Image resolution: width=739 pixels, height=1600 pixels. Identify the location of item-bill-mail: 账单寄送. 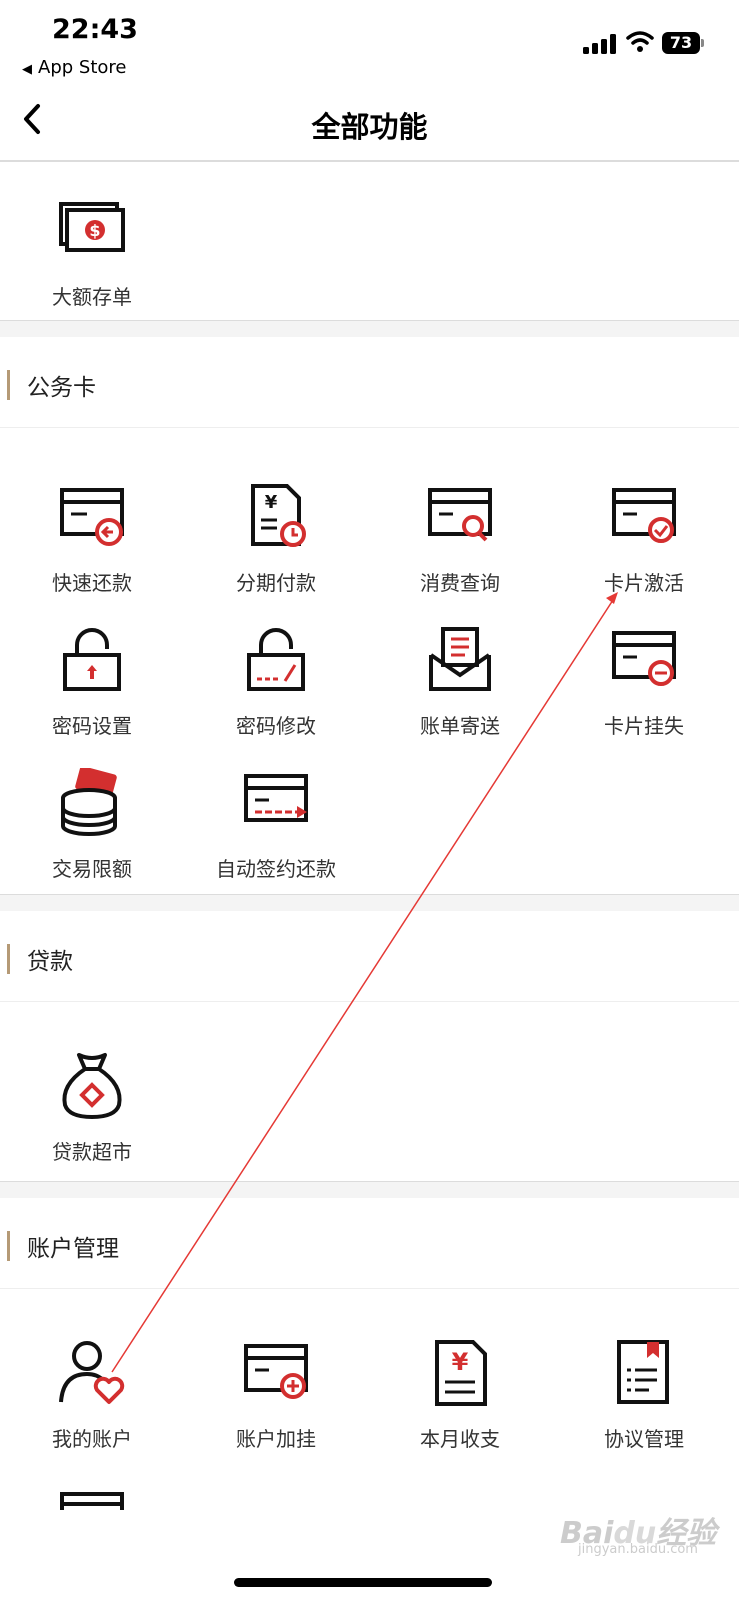
(460, 690).